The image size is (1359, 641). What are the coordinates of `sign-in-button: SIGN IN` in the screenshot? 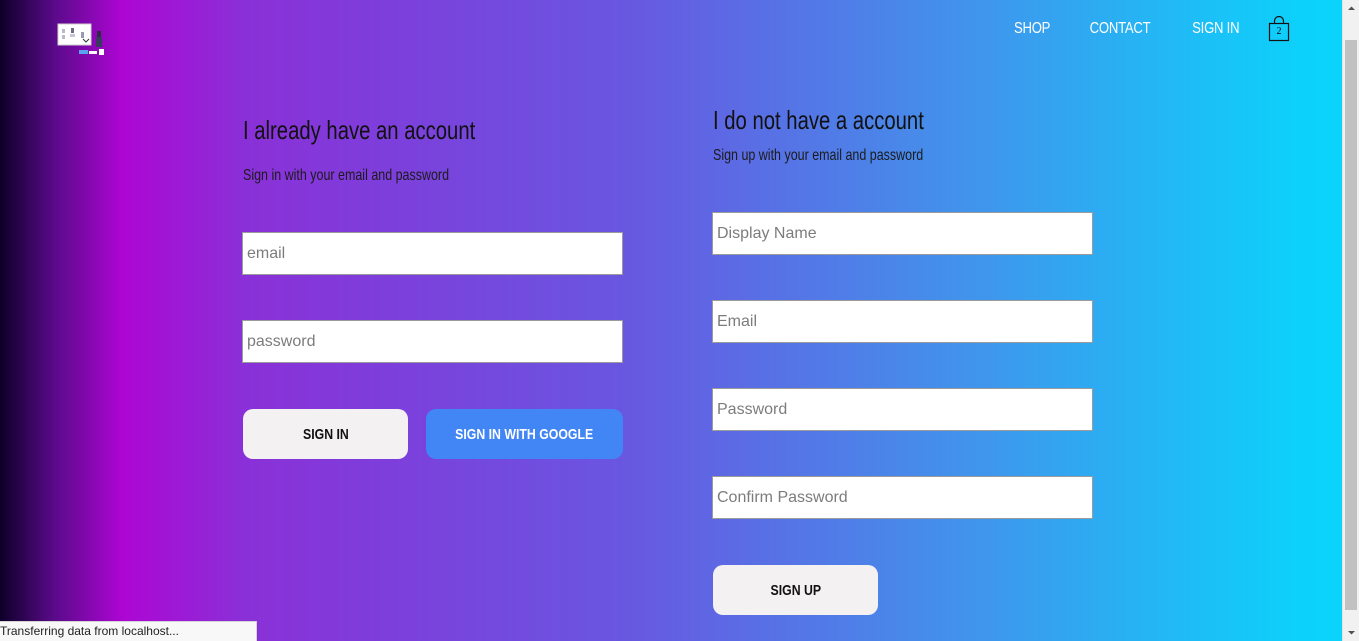 It's located at (325, 434).